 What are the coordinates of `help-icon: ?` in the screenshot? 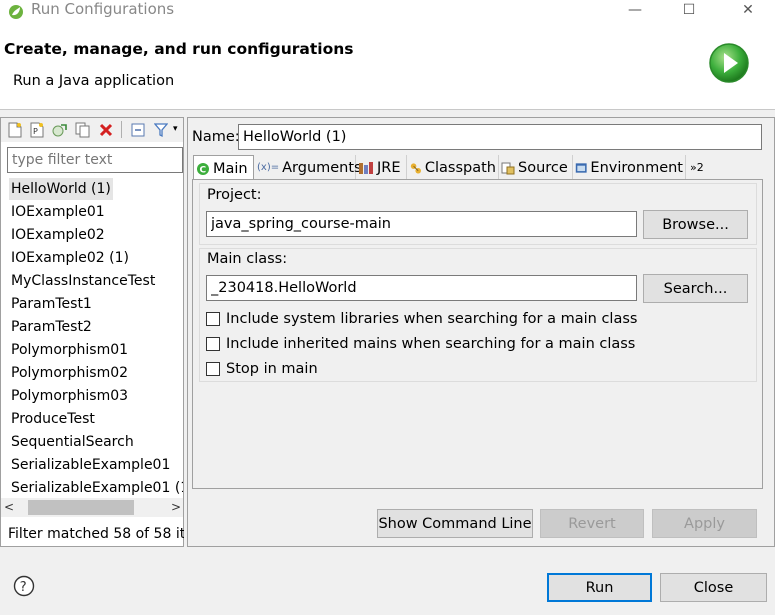 It's located at (24, 586).